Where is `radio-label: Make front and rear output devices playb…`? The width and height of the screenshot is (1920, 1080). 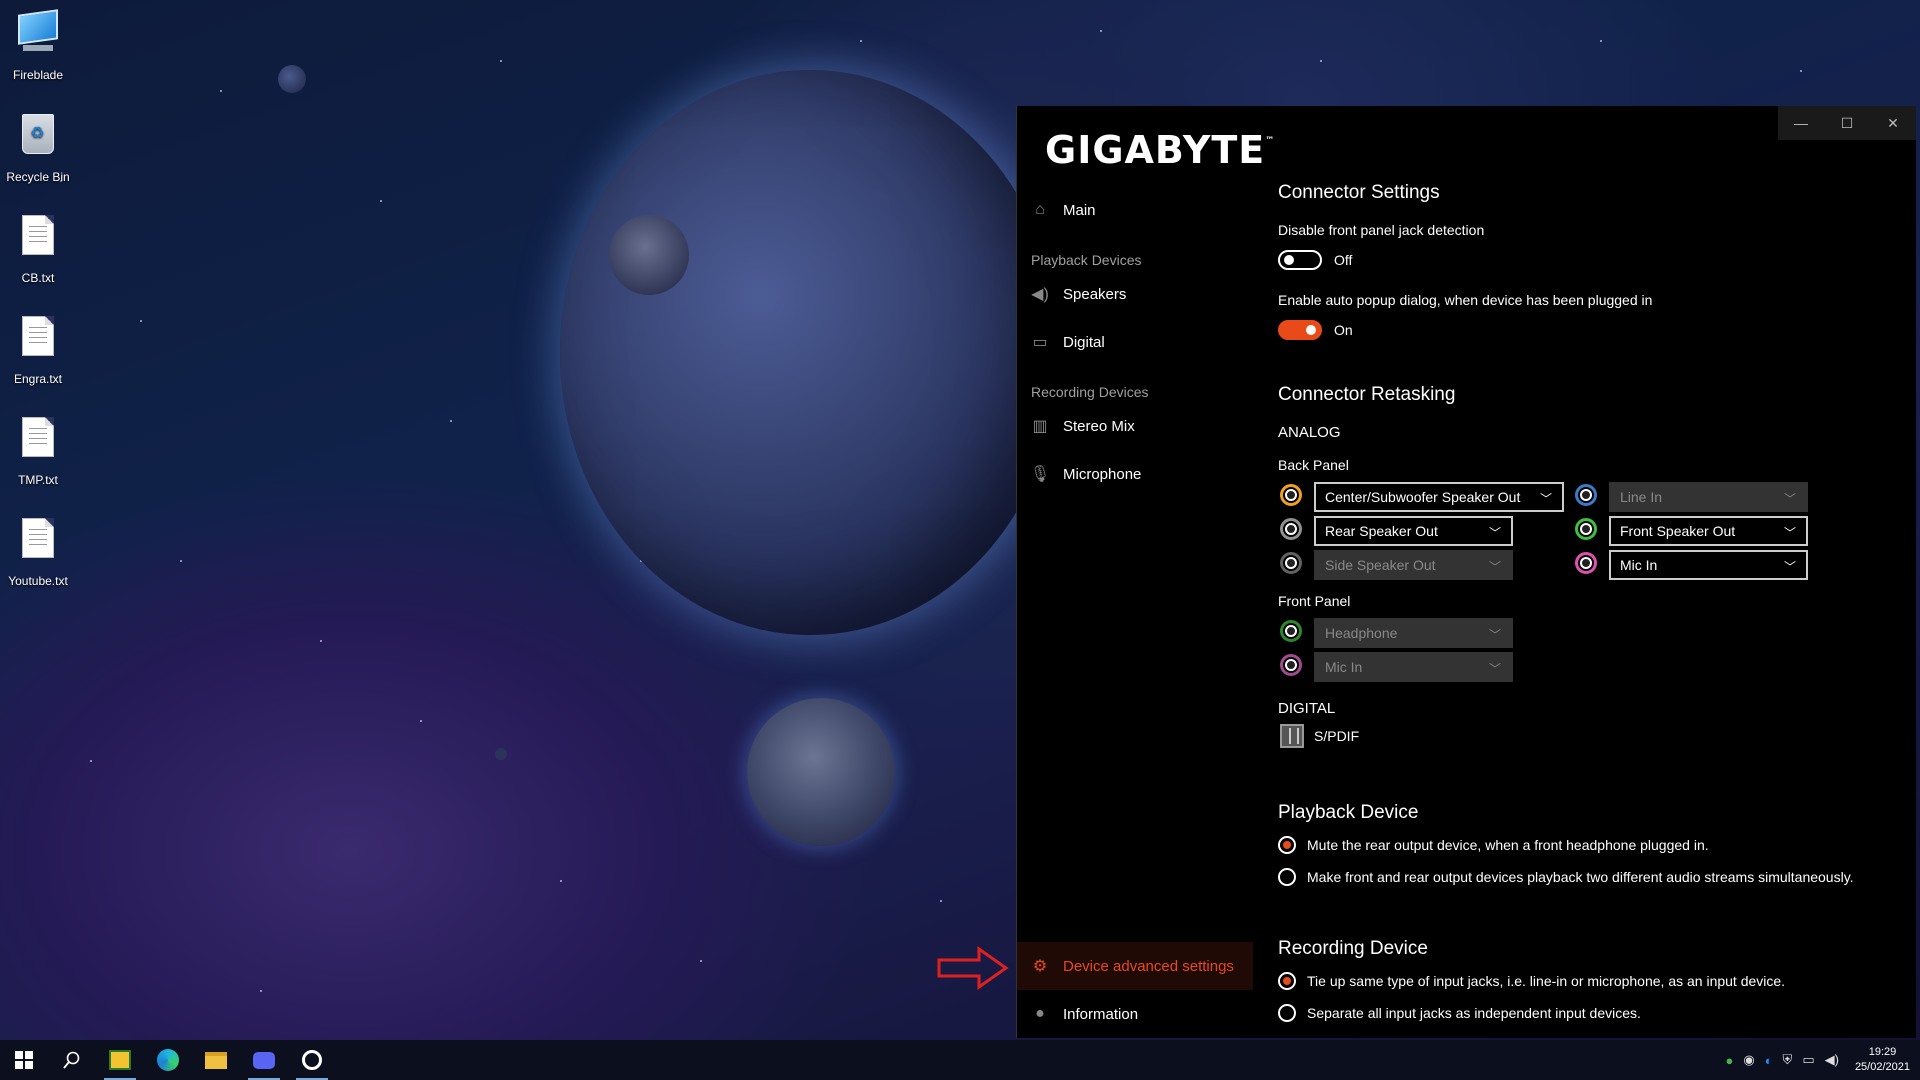 radio-label: Make front and rear output devices playb… is located at coordinates (1580, 877).